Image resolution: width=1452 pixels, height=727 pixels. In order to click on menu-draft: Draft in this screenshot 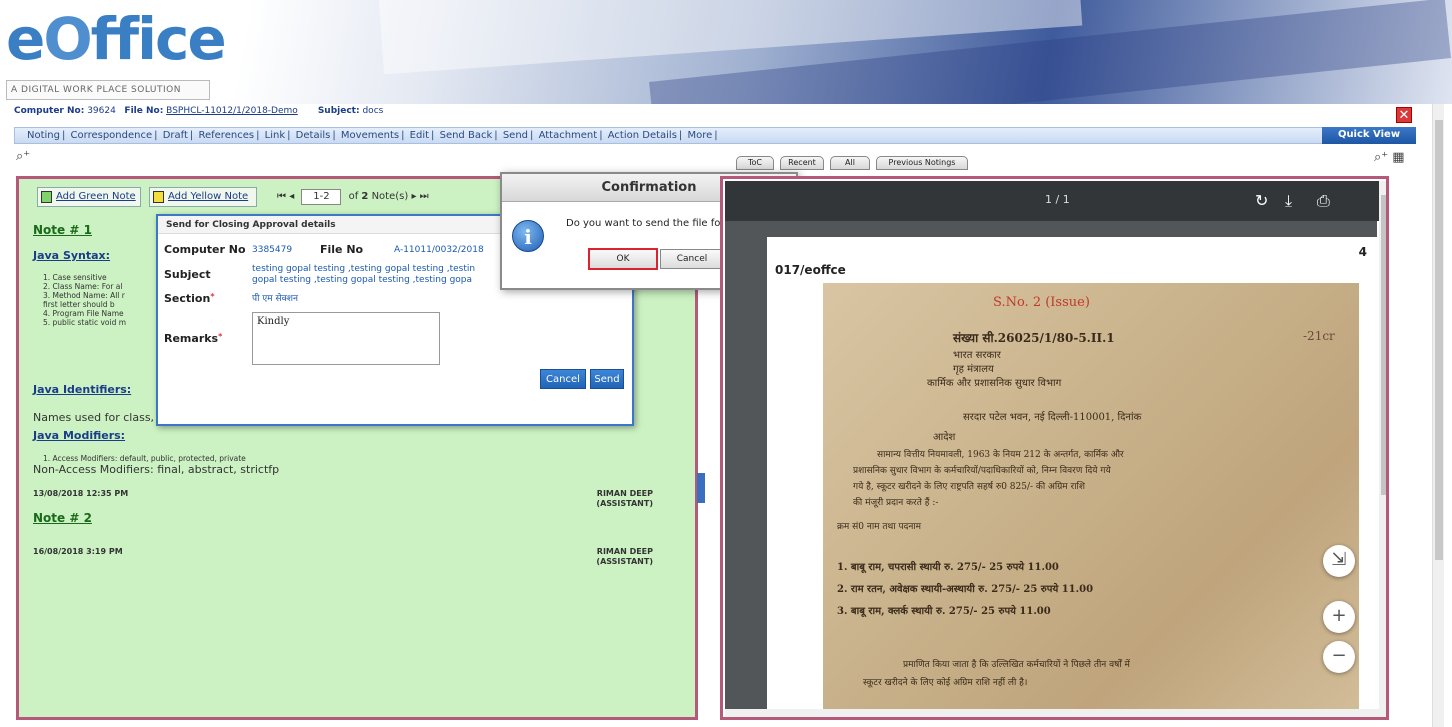, I will do `click(175, 135)`.